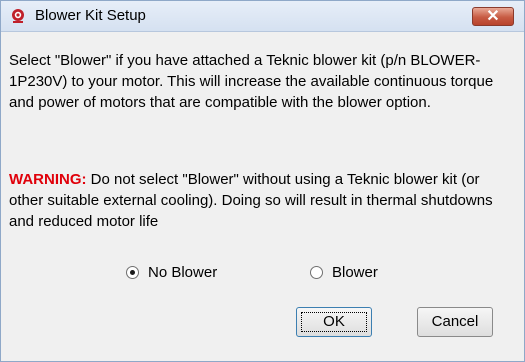  I want to click on blower-radio: Blower, so click(344, 272).